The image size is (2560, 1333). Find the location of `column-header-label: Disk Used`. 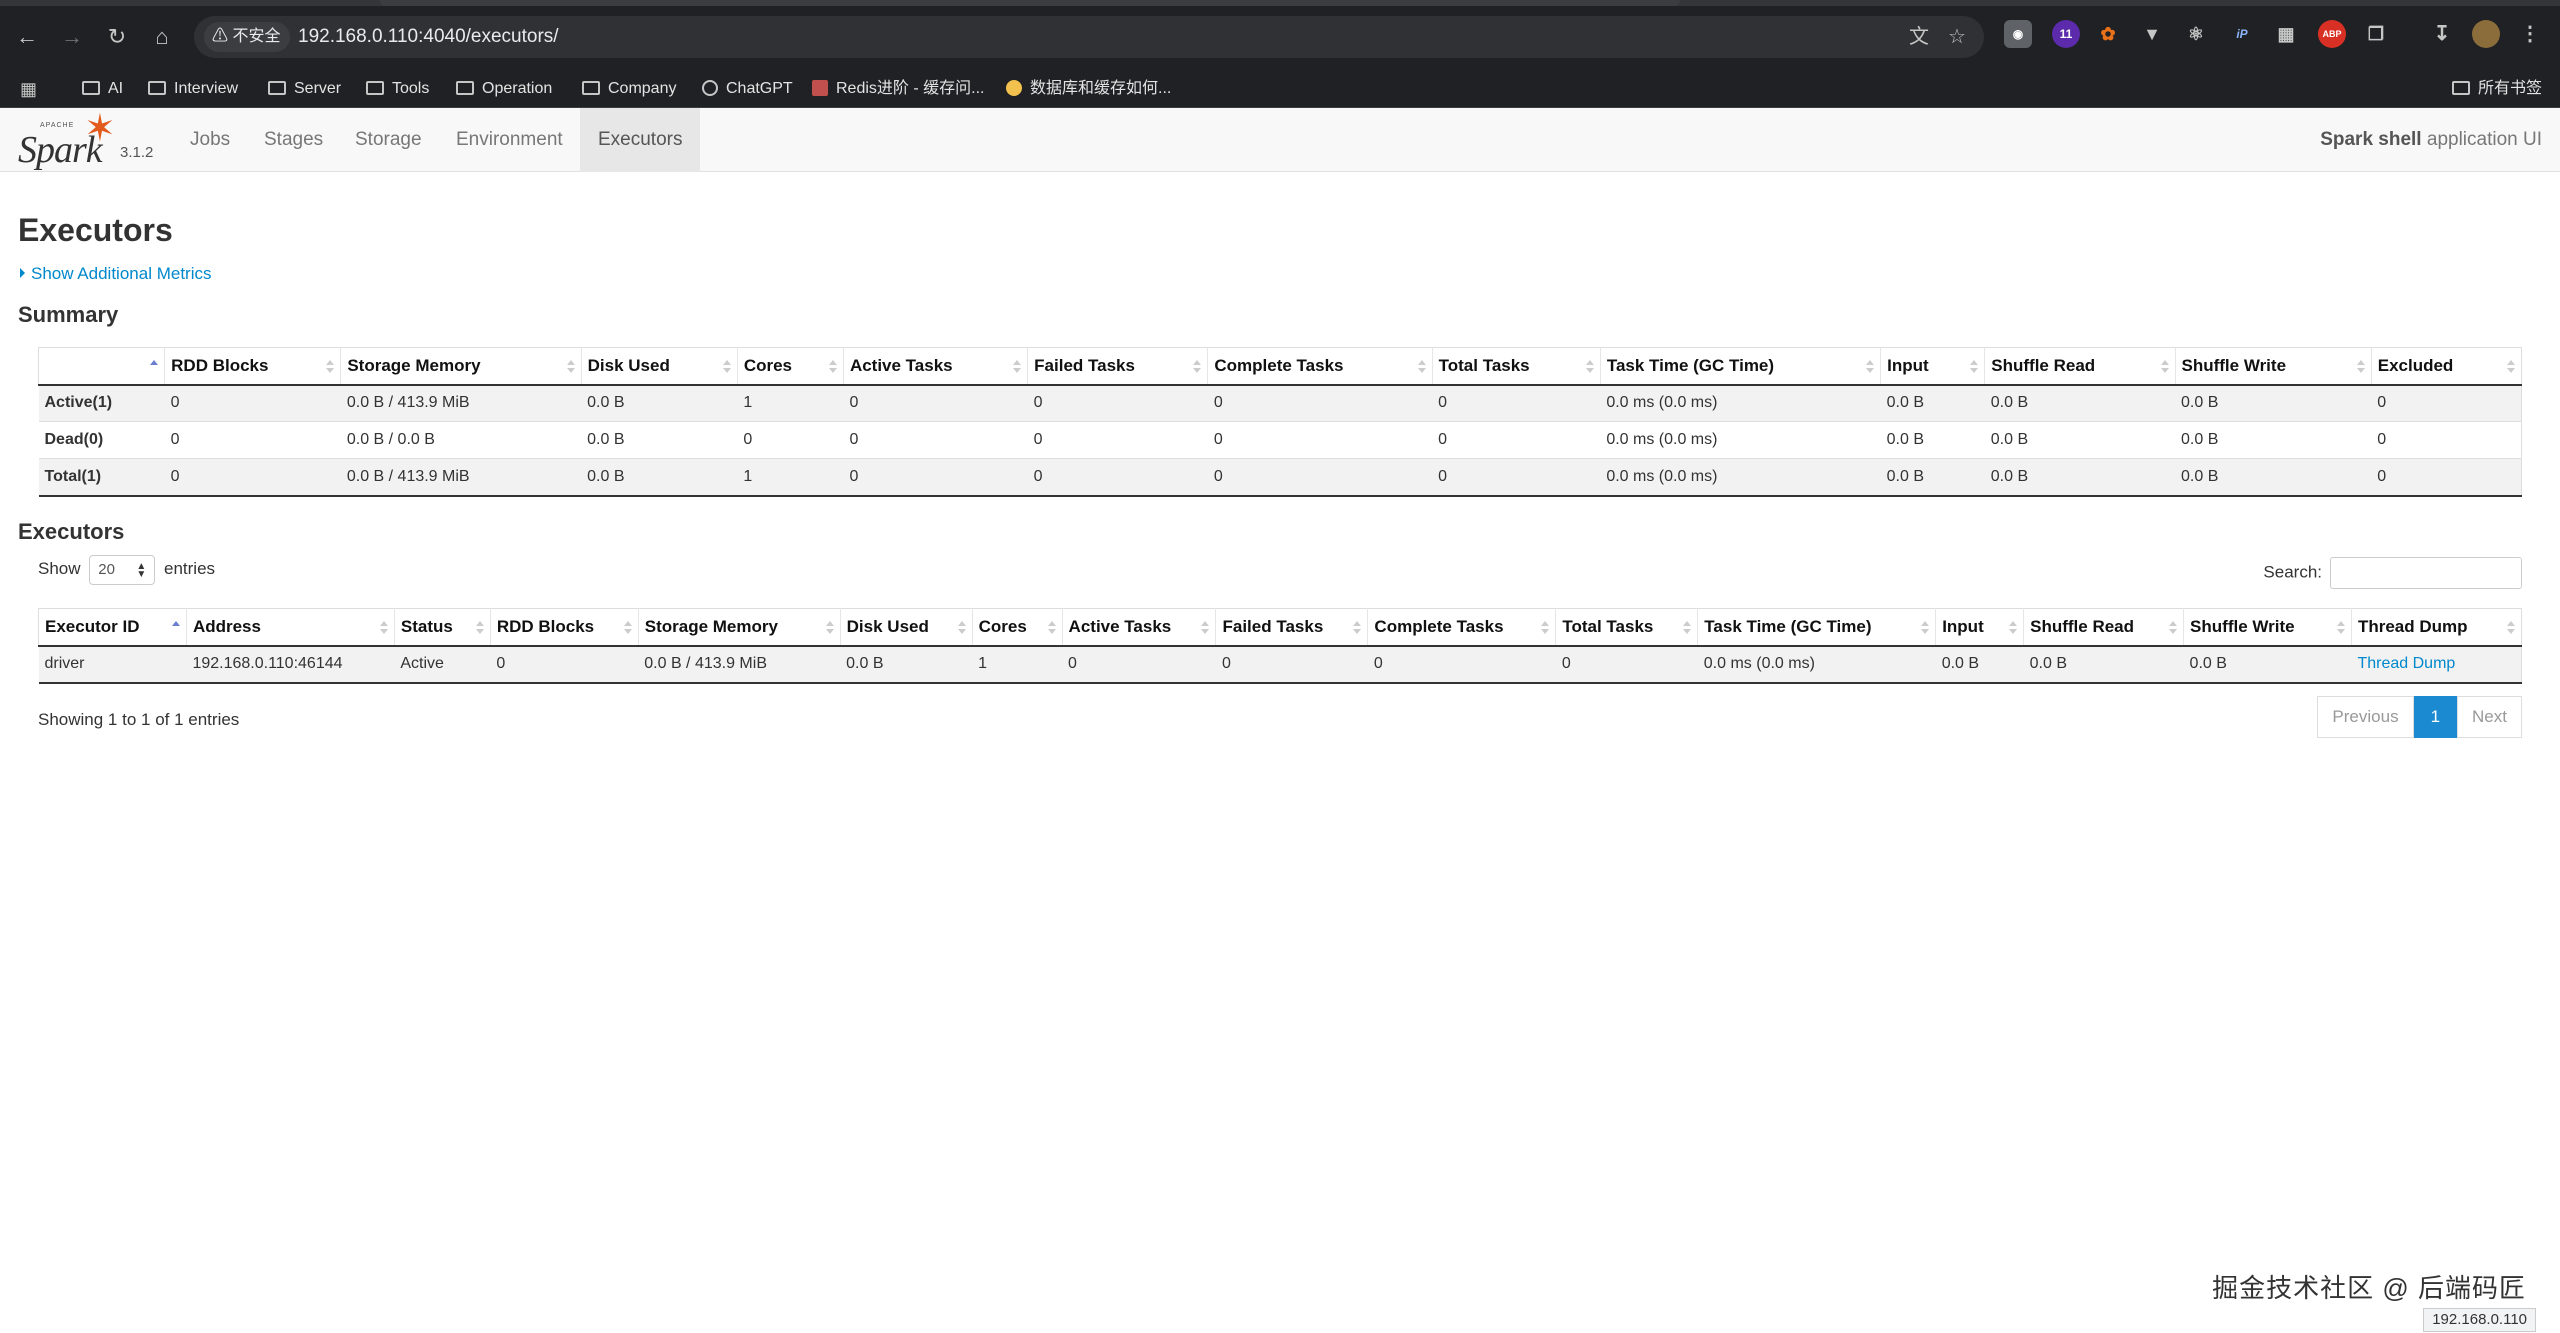

column-header-label: Disk Used is located at coordinates (628, 365).